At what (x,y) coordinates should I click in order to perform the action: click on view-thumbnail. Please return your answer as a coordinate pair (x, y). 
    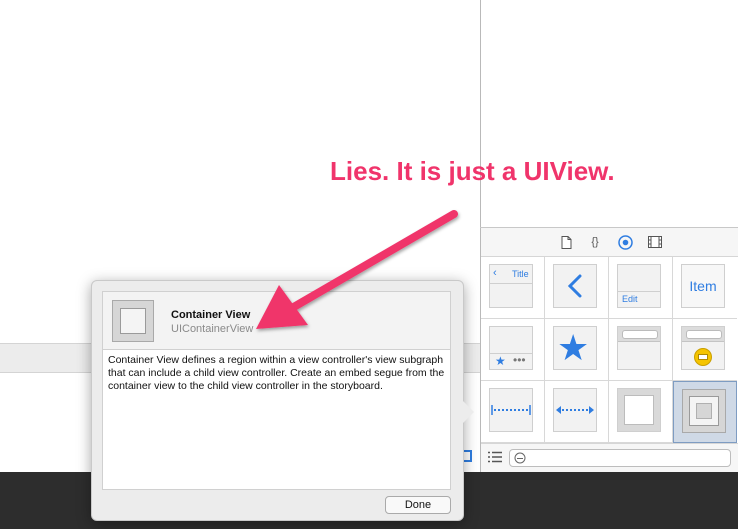
    Looking at the image, I should click on (639, 410).